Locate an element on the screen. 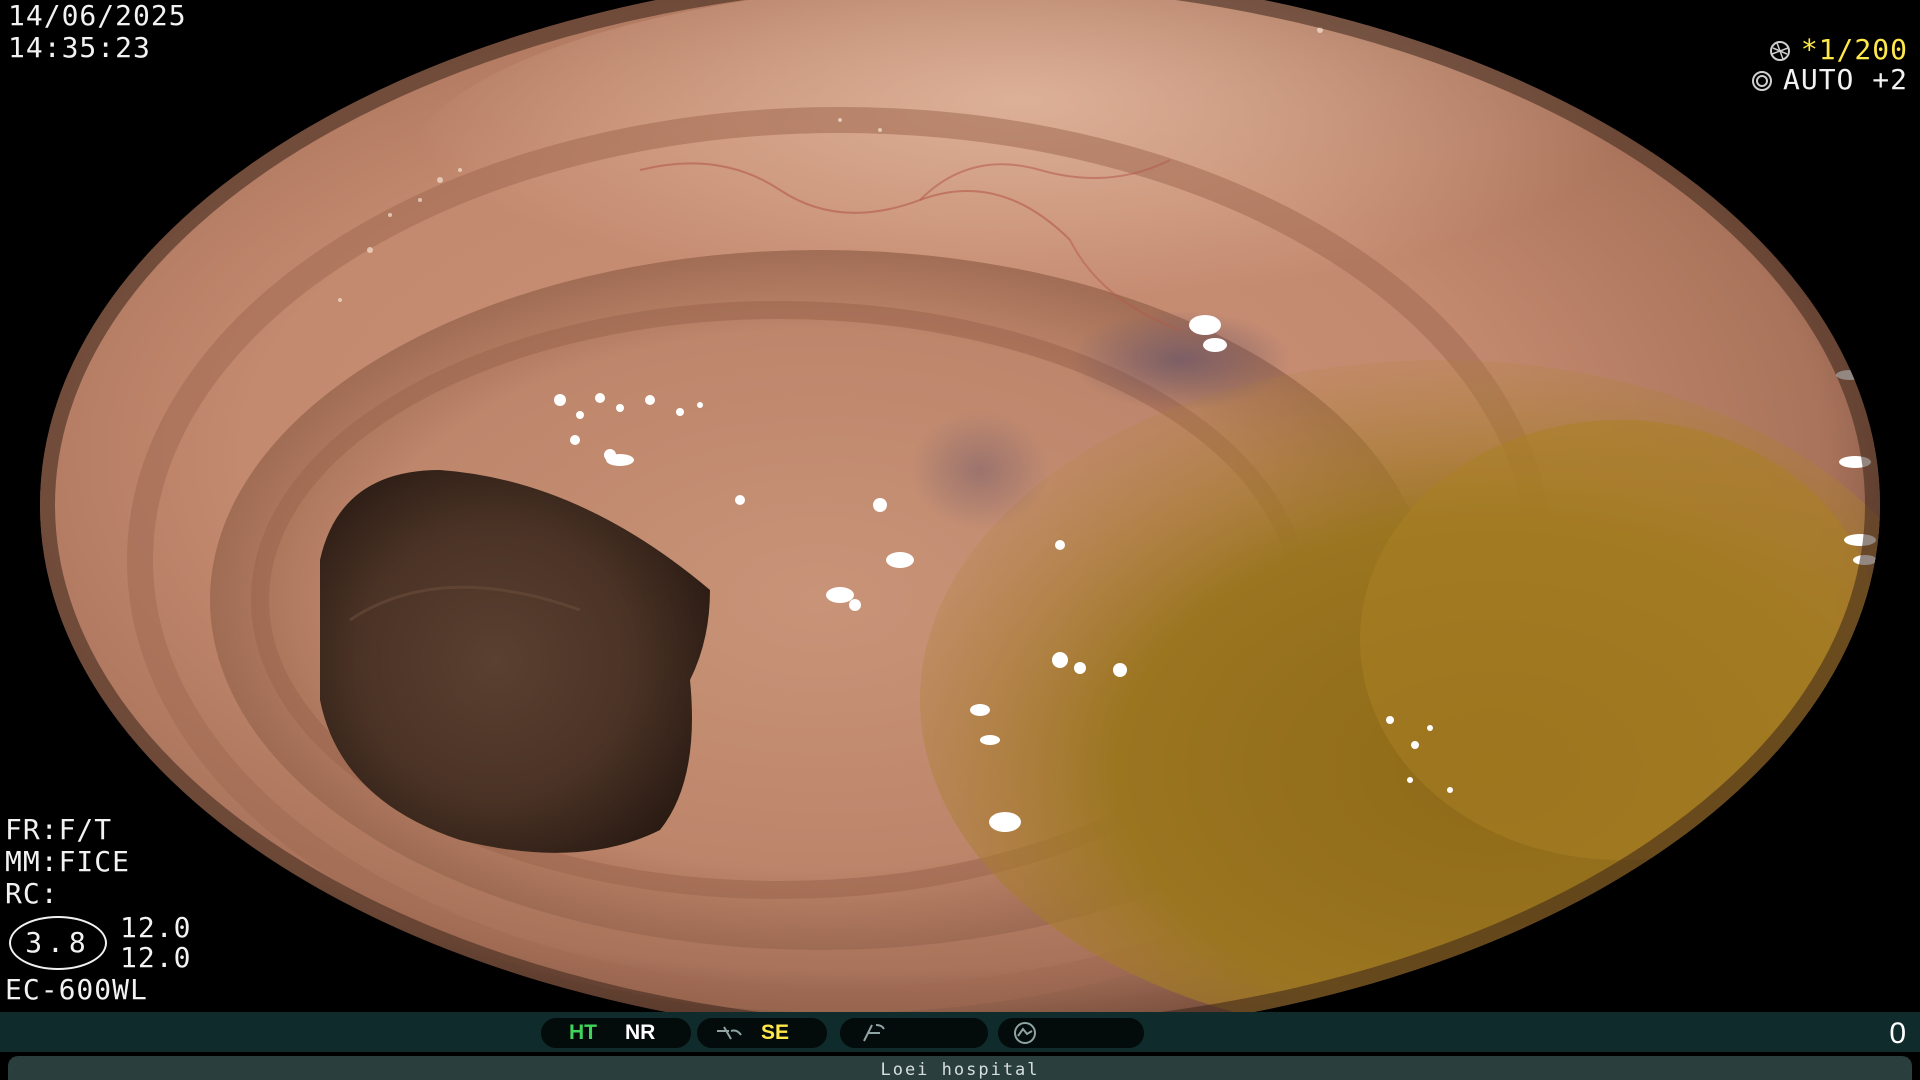 Image resolution: width=1920 pixels, height=1080 pixels. rc-label: RC: is located at coordinates (32, 893).